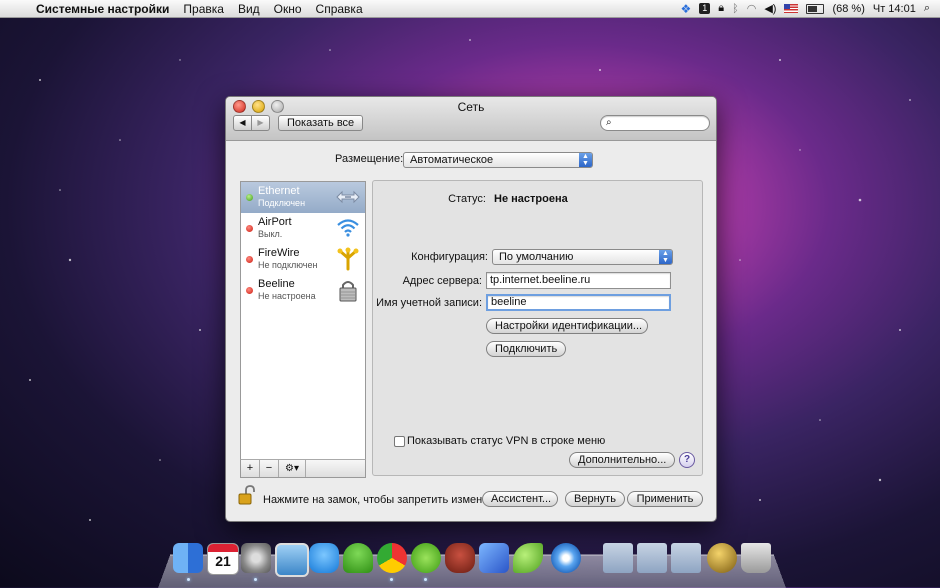 This screenshot has width=940, height=588. I want to click on service-airport: AirPort Выкл., so click(303, 228).